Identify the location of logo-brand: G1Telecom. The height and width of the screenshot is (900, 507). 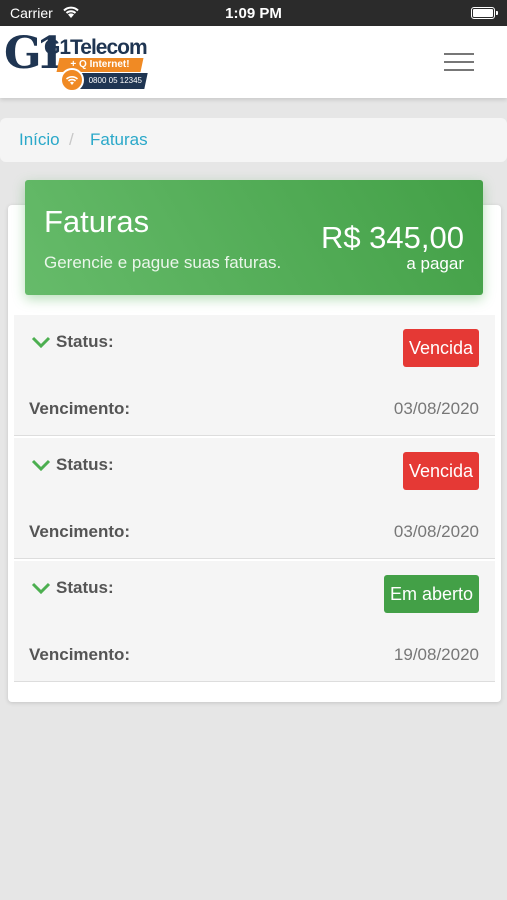
(96, 47).